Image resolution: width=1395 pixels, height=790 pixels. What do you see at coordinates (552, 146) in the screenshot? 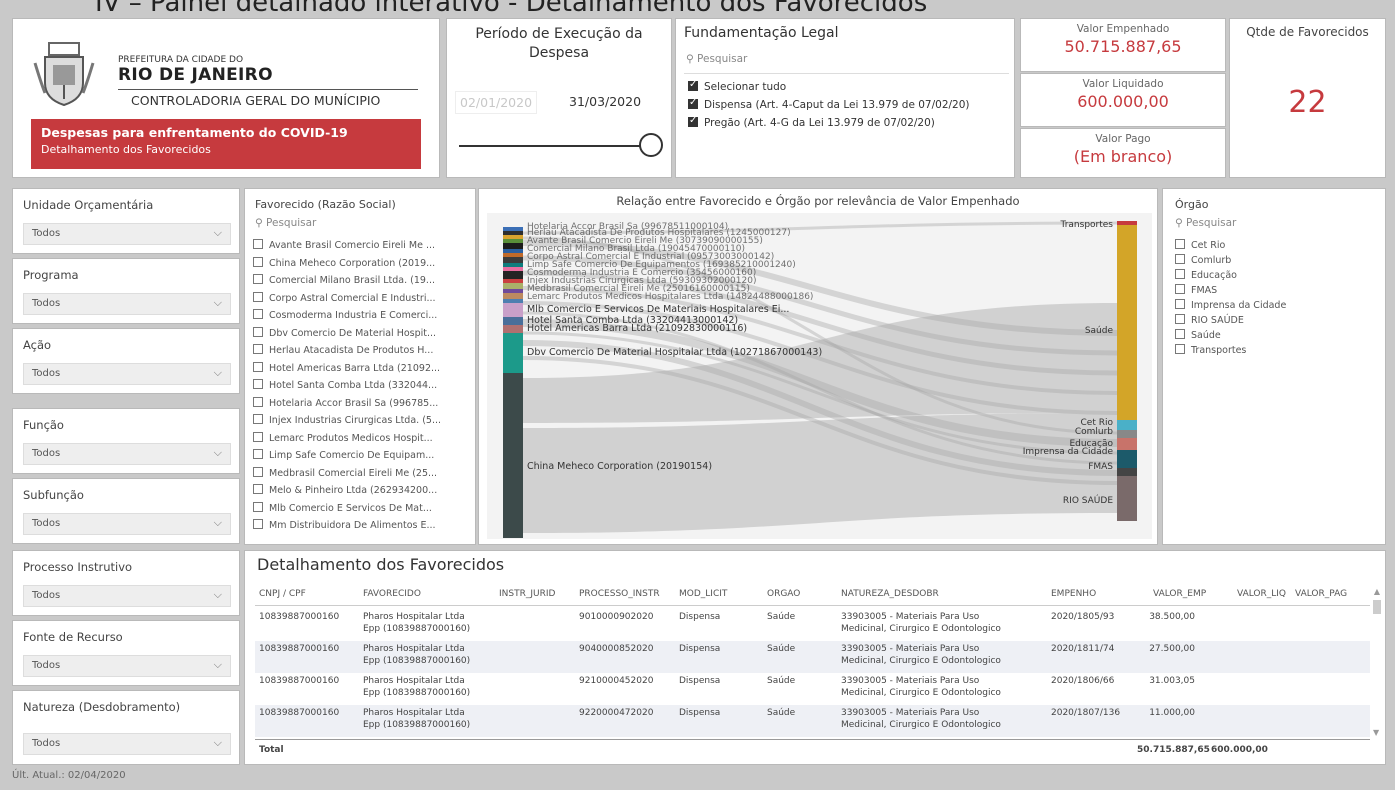
I see `date-range-track` at bounding box center [552, 146].